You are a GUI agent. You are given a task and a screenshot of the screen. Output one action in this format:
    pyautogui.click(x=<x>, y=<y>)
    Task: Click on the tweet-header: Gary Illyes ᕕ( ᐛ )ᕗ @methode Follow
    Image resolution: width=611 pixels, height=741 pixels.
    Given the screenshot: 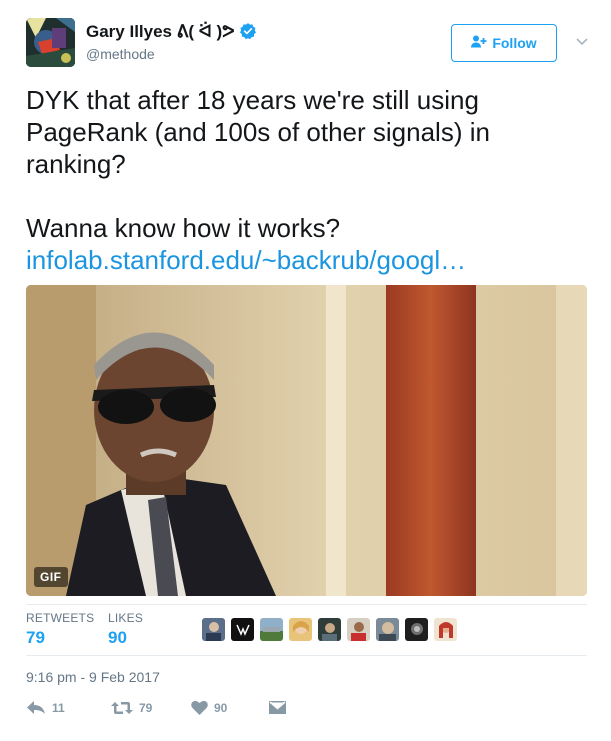 What is the action you would take?
    pyautogui.click(x=308, y=44)
    